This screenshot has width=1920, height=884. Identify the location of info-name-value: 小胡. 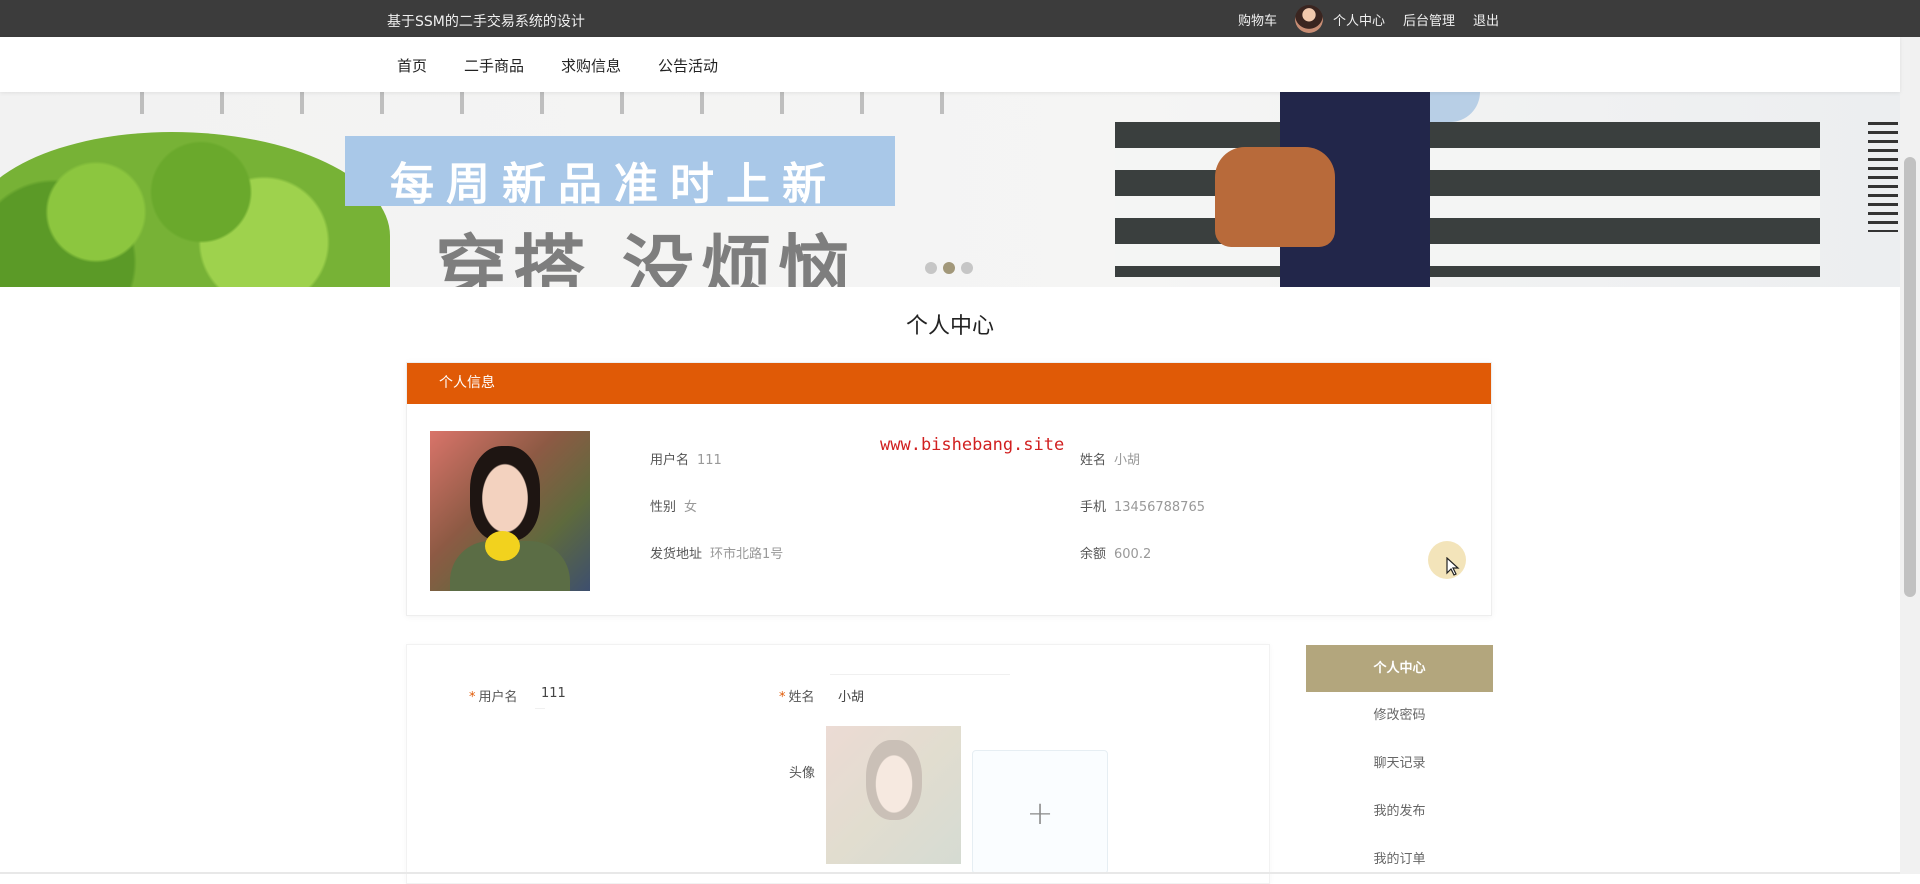
(1127, 460).